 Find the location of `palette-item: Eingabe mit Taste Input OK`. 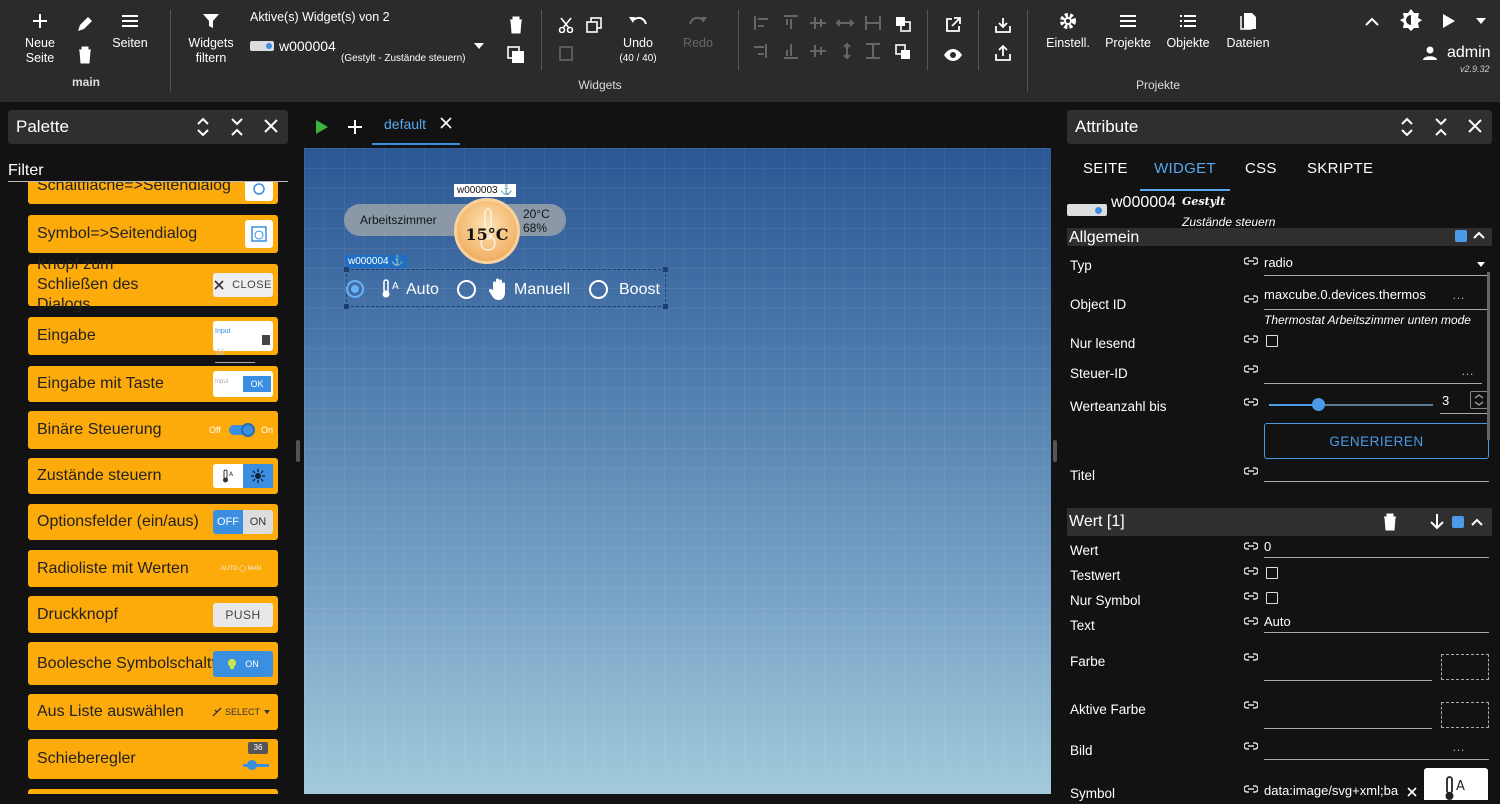

palette-item: Eingabe mit Taste Input OK is located at coordinates (153, 384).